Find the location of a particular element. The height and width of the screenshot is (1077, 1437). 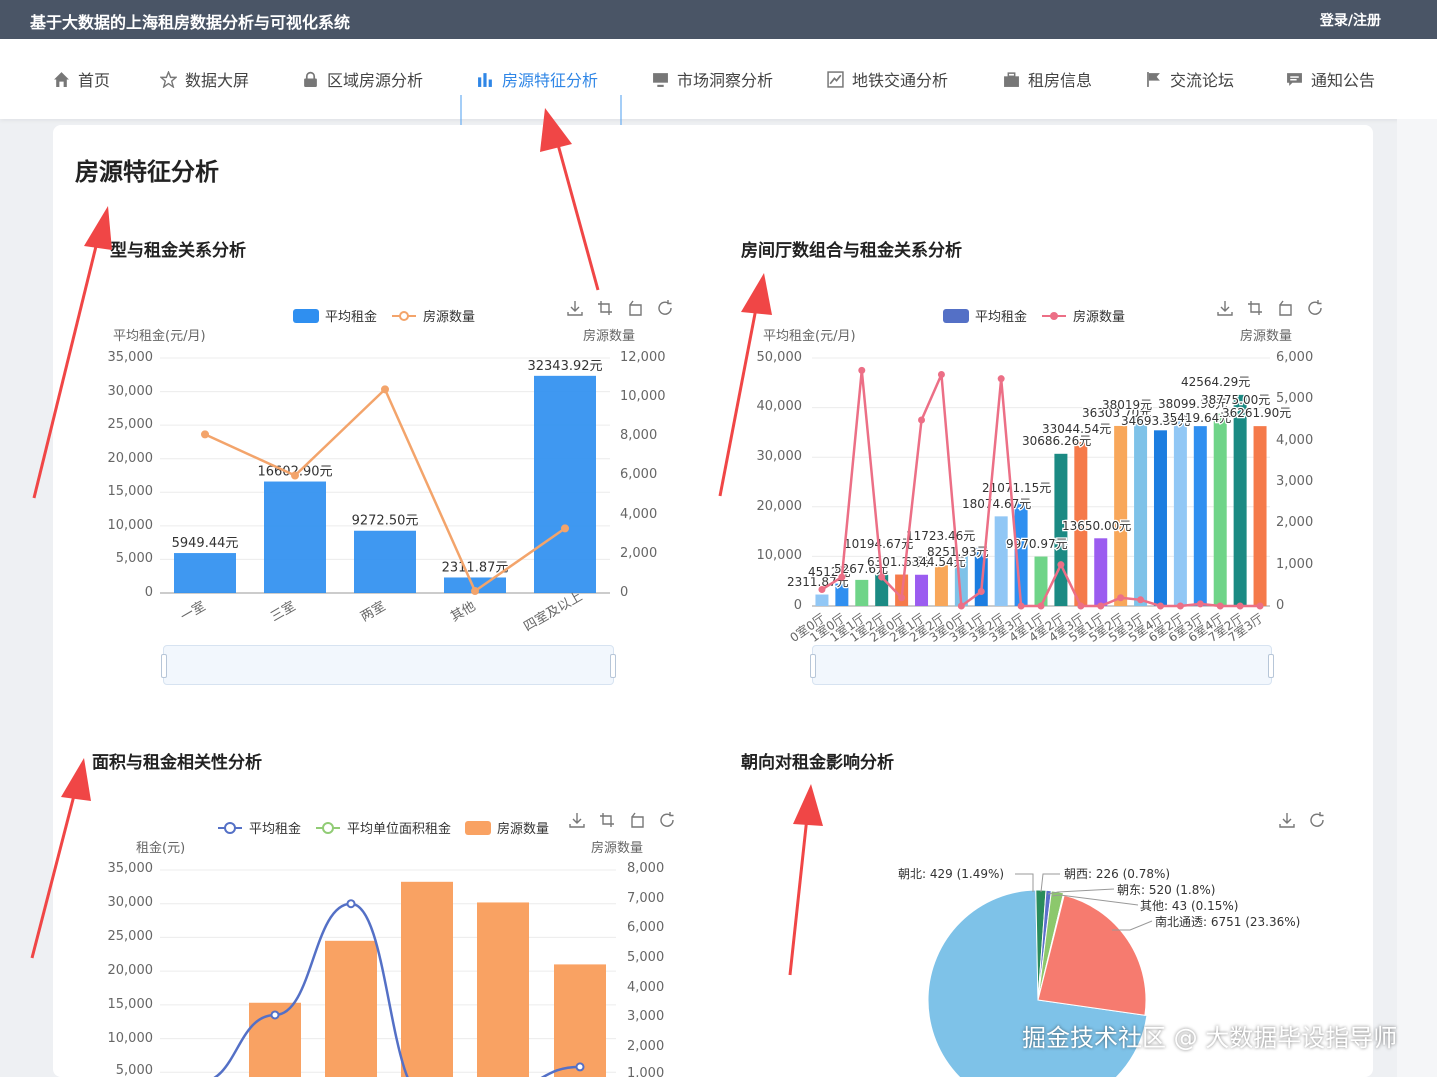

lock-icon is located at coordinates (310, 79).